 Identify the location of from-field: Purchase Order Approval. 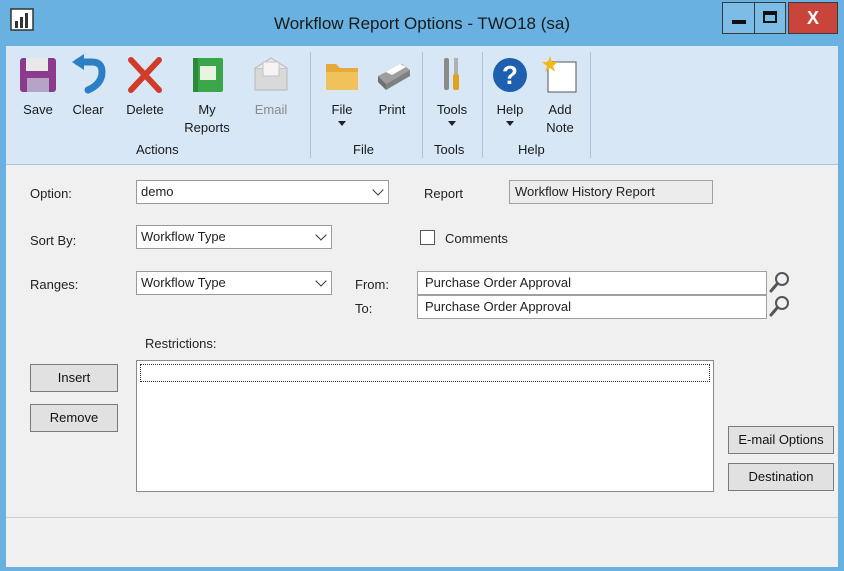
(592, 283).